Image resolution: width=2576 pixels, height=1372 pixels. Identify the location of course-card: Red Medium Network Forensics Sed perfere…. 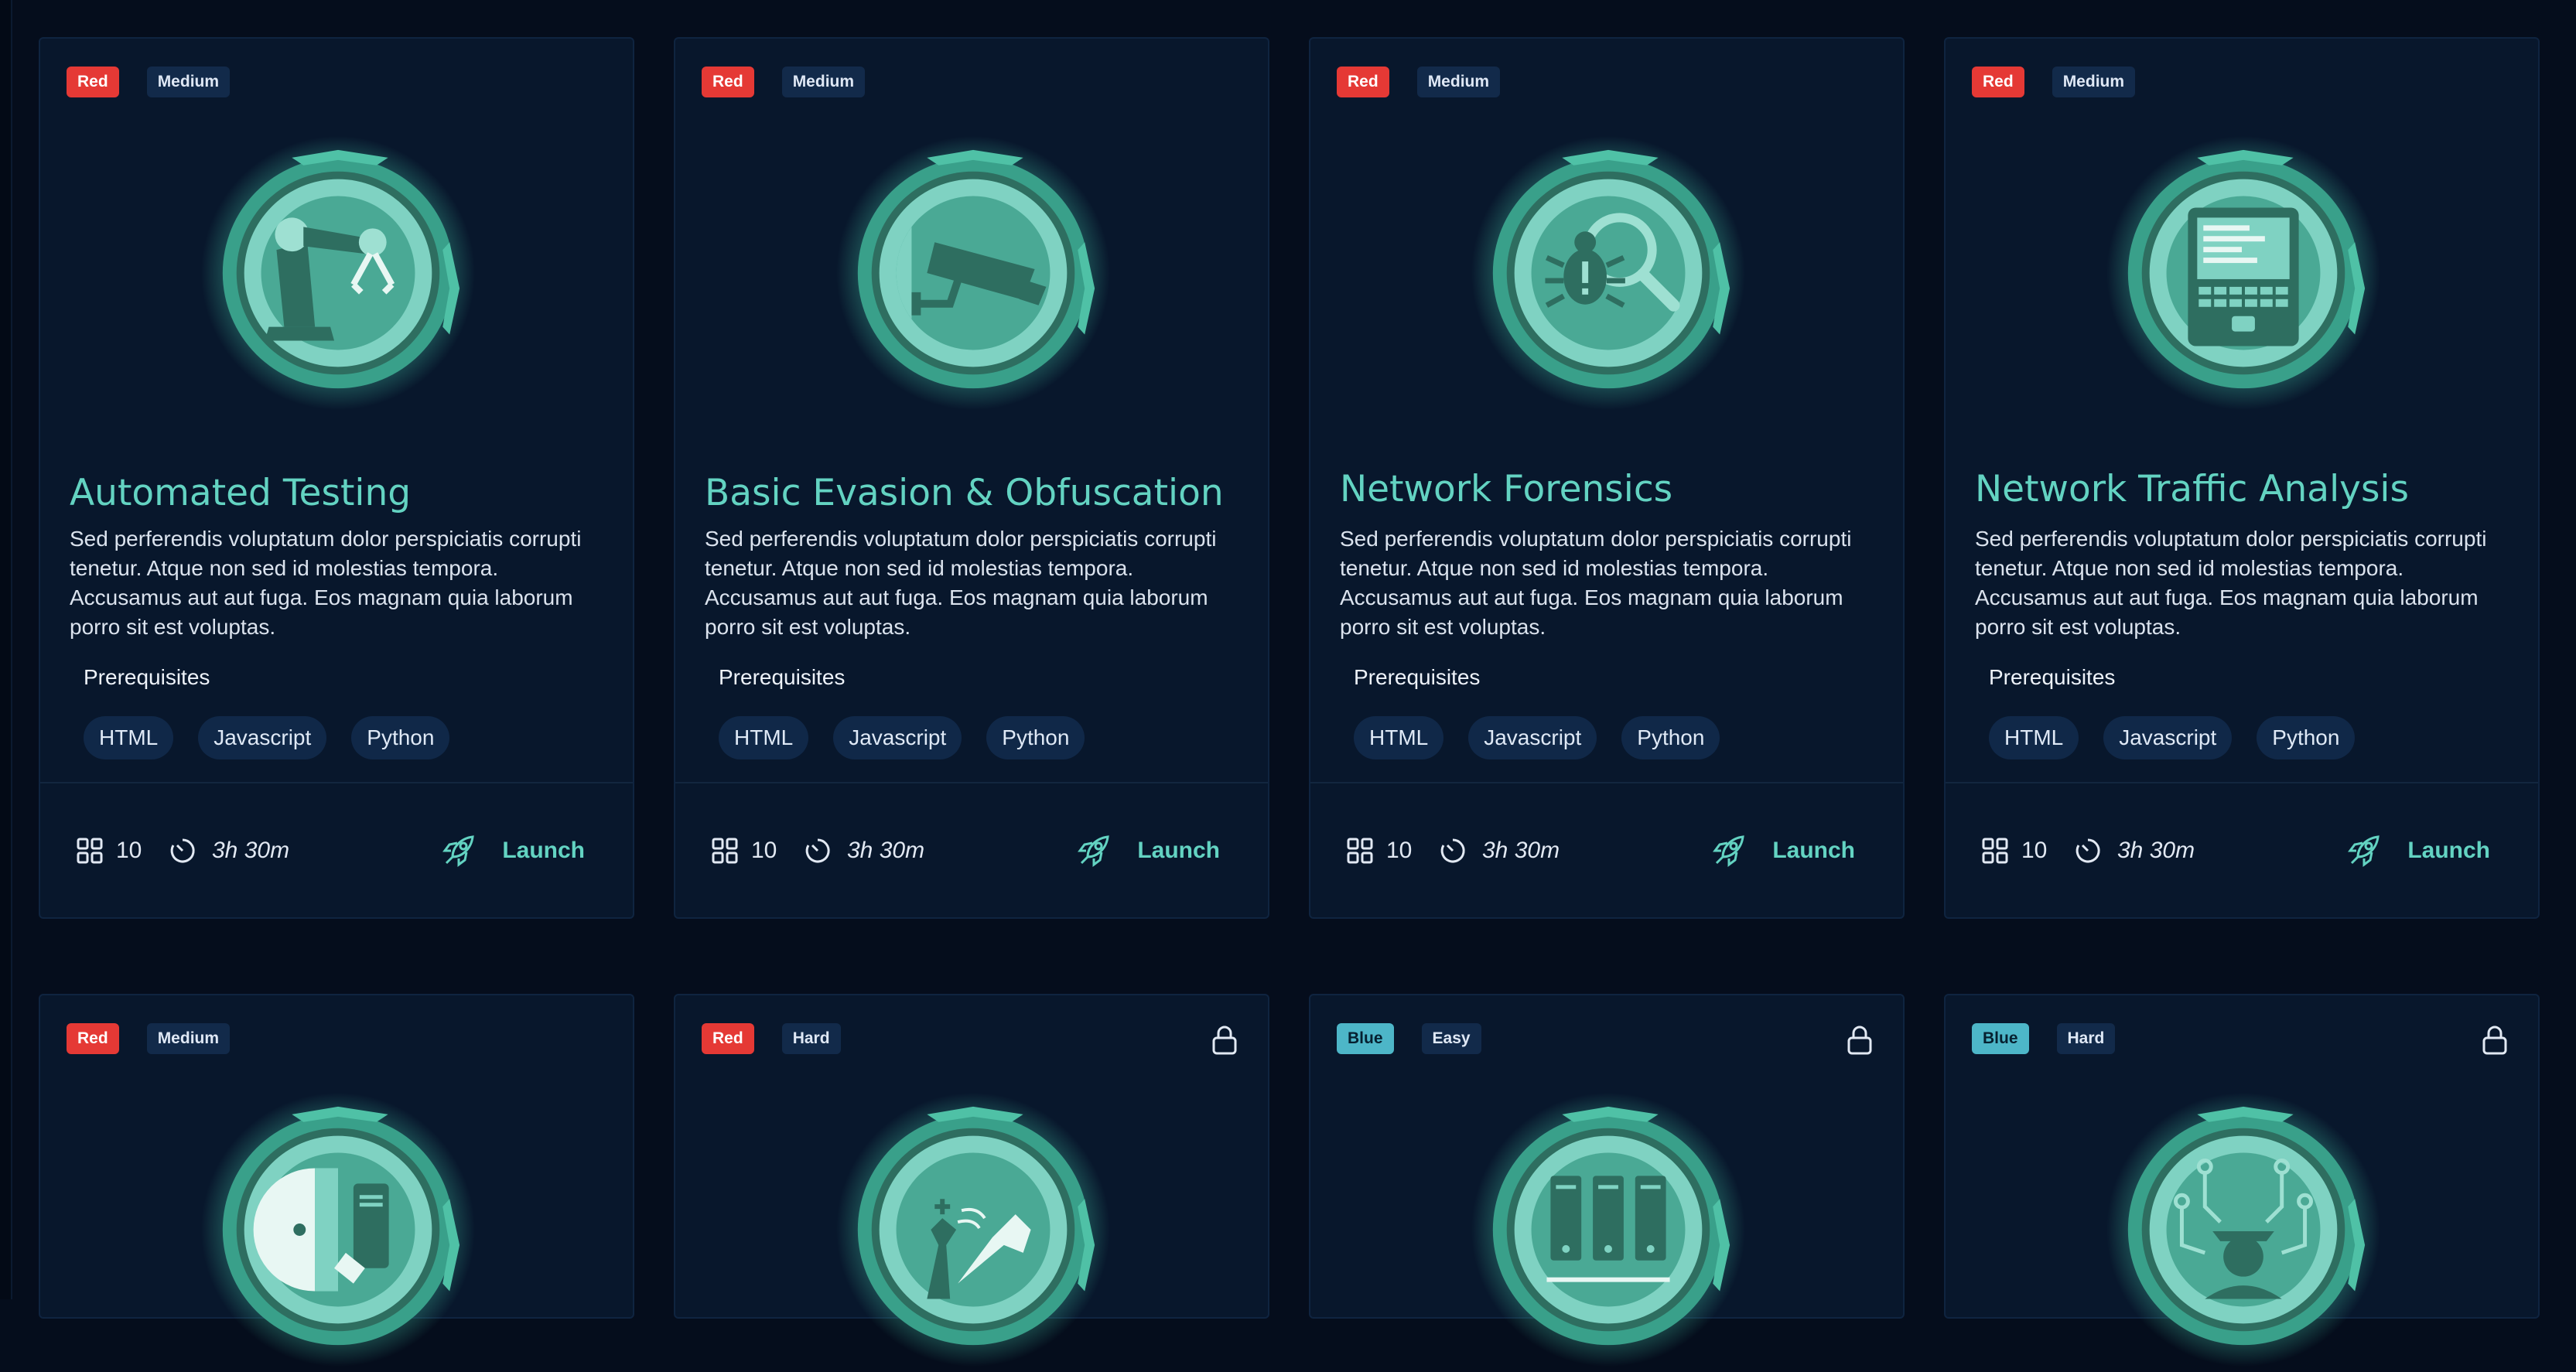
(1607, 478).